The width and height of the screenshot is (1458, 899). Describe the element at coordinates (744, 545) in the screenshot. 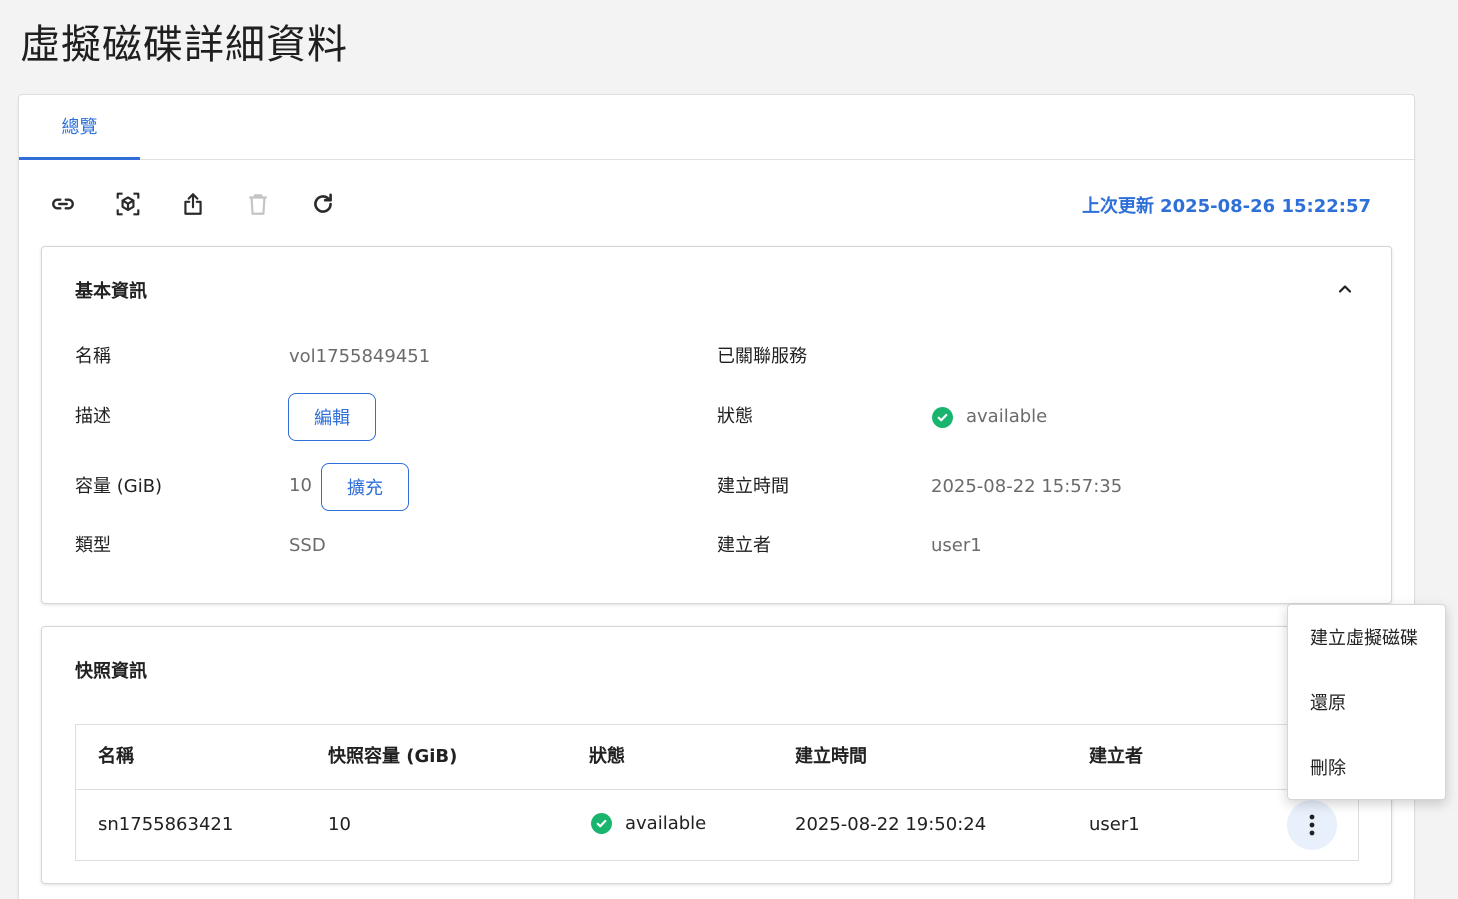

I see `creator-label: 建立者` at that location.